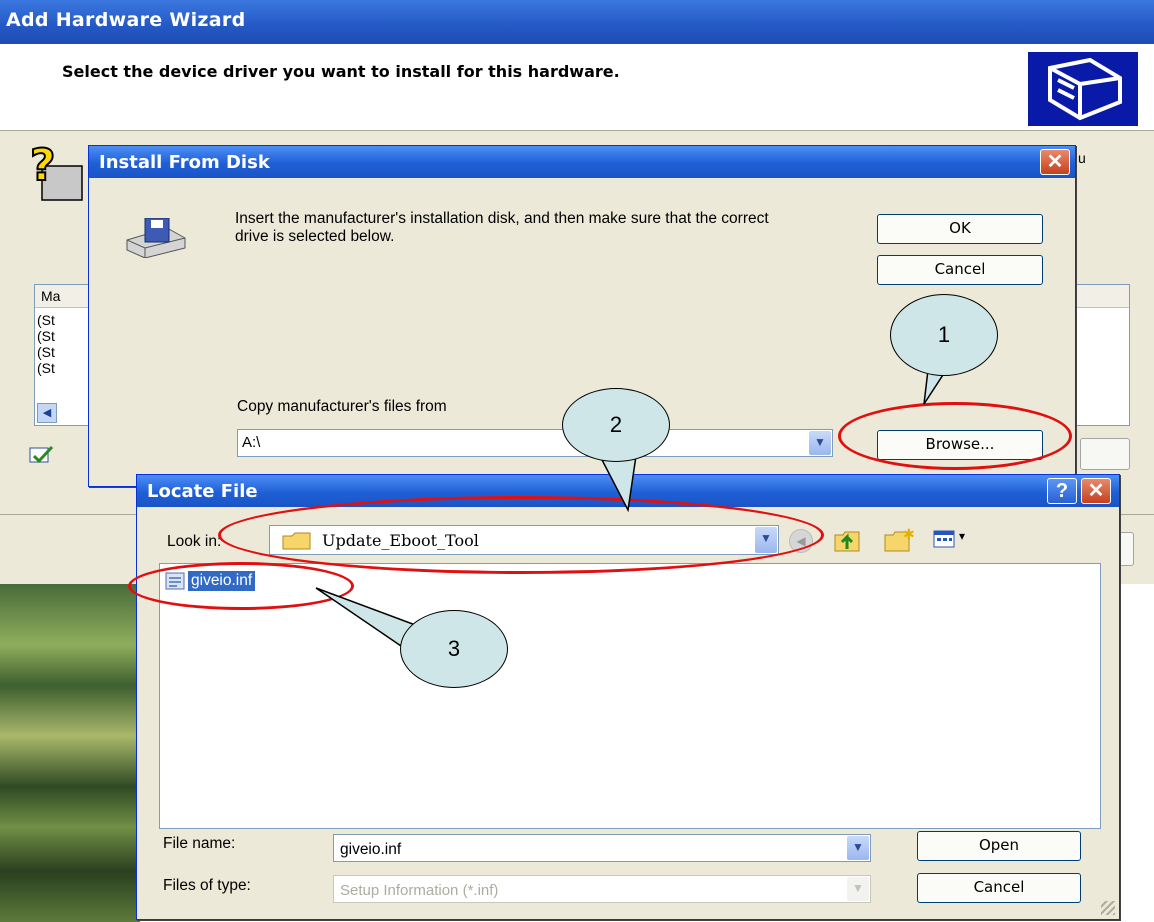  Describe the element at coordinates (184, 162) in the screenshot. I see `install-title: Install From Disk` at that location.